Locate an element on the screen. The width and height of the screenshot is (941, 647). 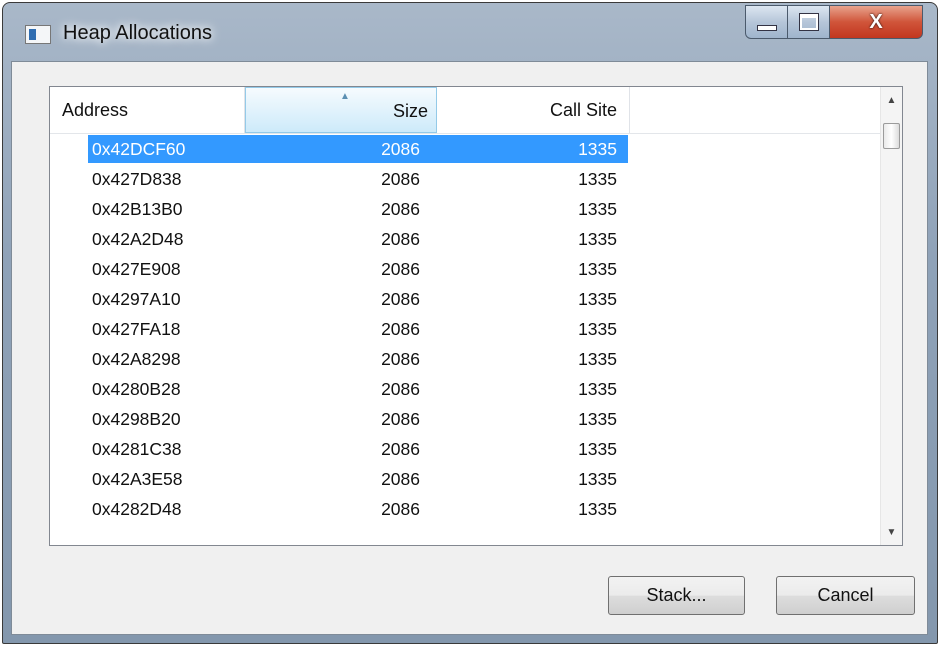
cell-address: 0x42A3E58 is located at coordinates (137, 479).